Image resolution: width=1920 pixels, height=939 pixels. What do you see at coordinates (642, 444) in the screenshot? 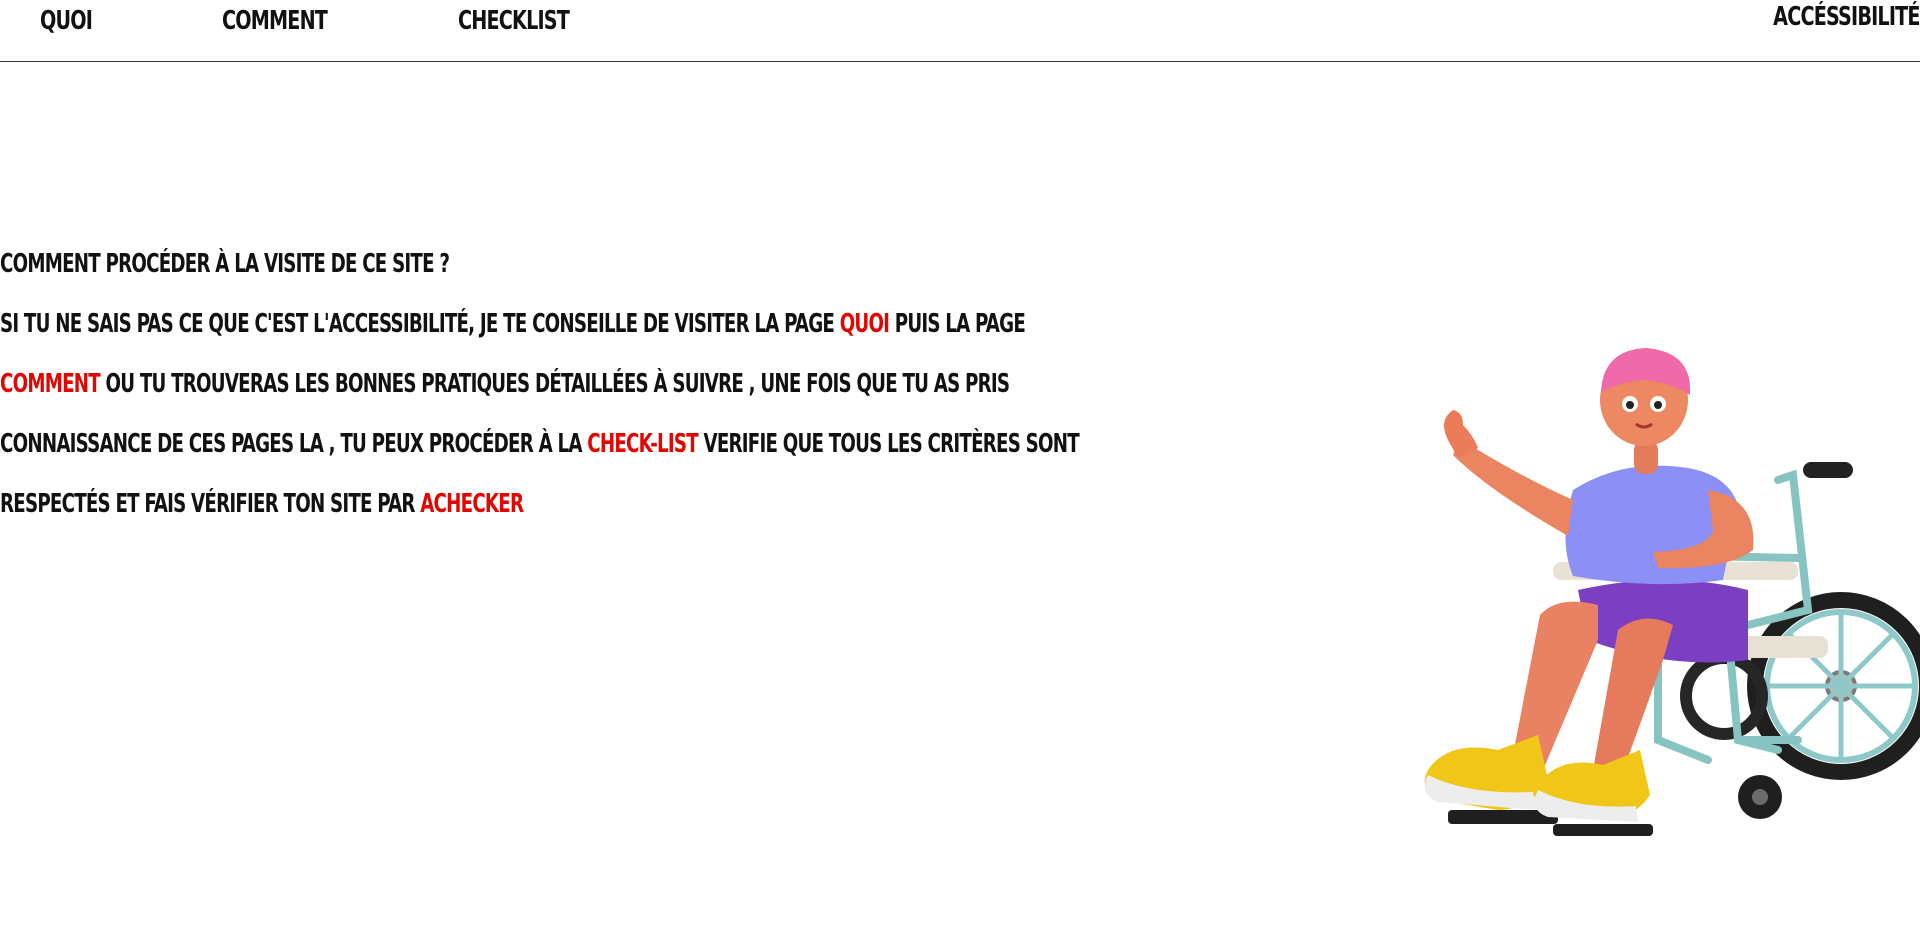
I see `inline-link-checklist: CHECK-LIST` at bounding box center [642, 444].